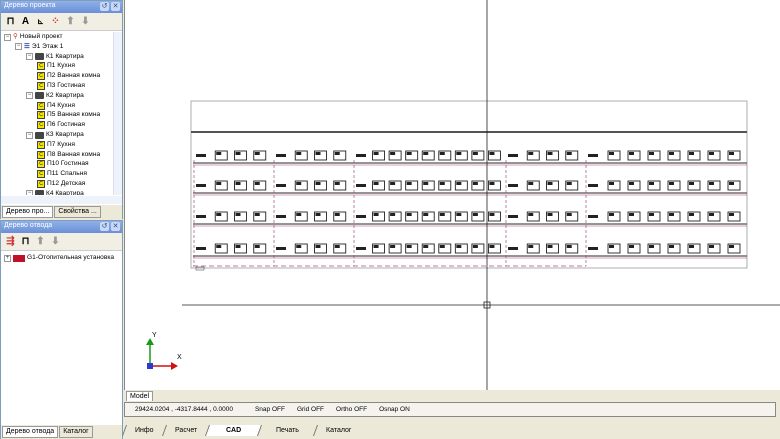 Image resolution: width=780 pixels, height=439 pixels. I want to click on colors-icon: ⁘, so click(55, 21).